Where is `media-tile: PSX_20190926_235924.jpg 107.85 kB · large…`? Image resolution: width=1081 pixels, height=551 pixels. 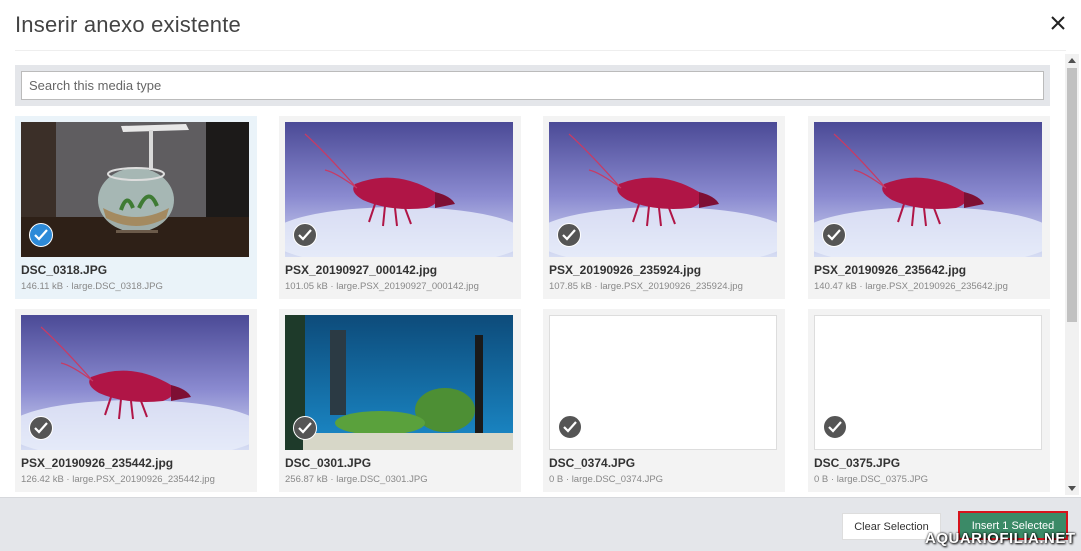
media-tile: PSX_20190926_235924.jpg 107.85 kB · large… is located at coordinates (664, 207).